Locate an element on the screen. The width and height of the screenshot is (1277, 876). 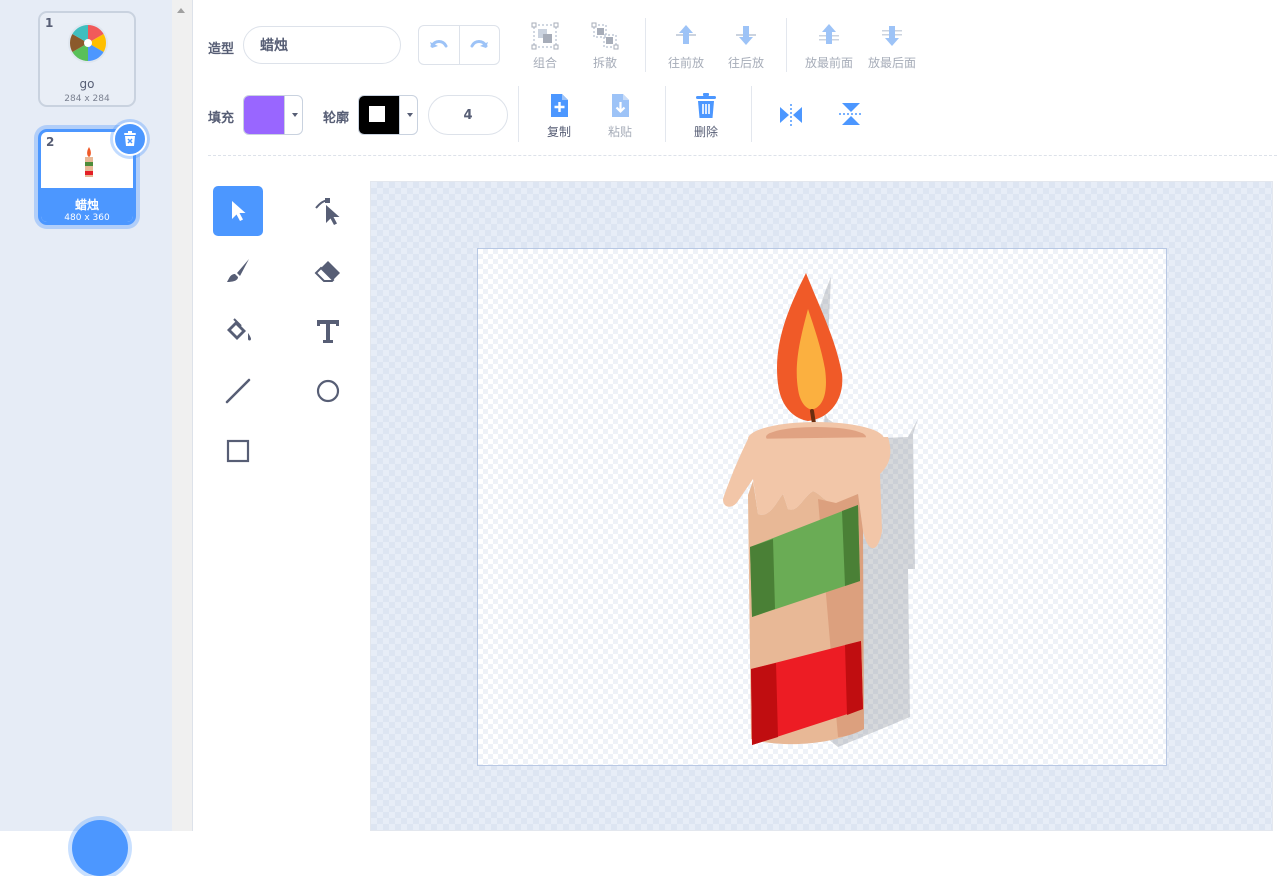
line-icon is located at coordinates (238, 391).